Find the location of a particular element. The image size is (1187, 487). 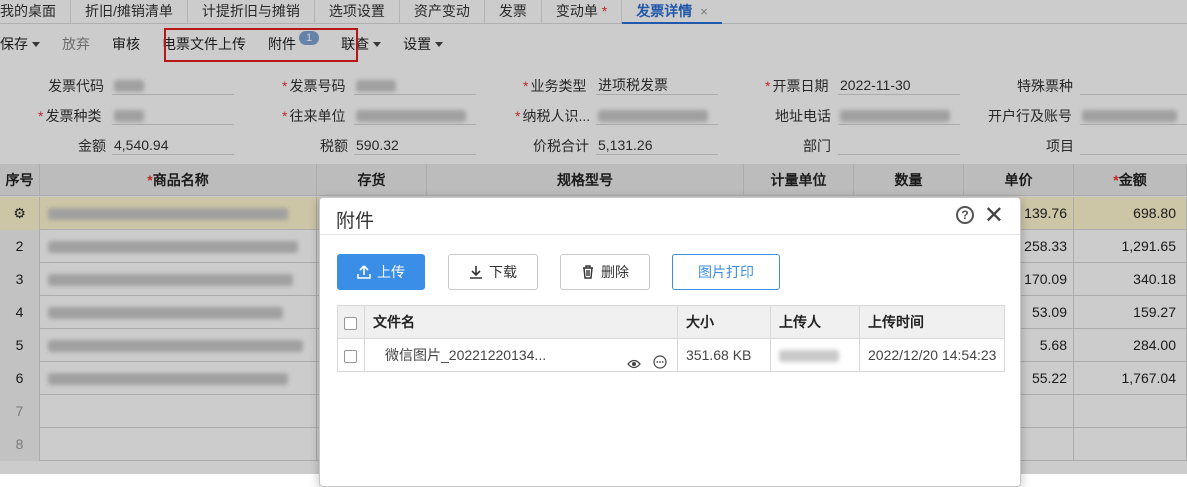

more-icon is located at coordinates (660, 360).